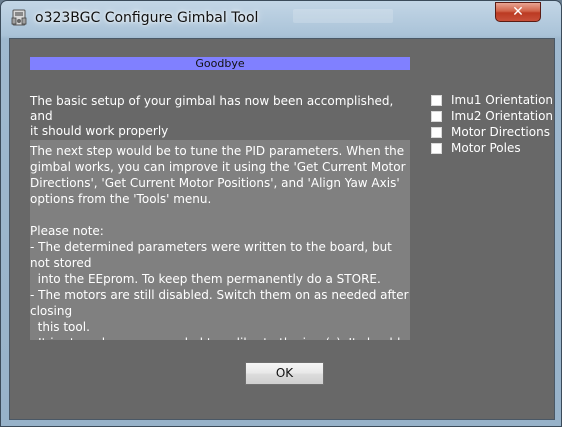 The image size is (562, 427). Describe the element at coordinates (19, 18) in the screenshot. I see `app-icon` at that location.